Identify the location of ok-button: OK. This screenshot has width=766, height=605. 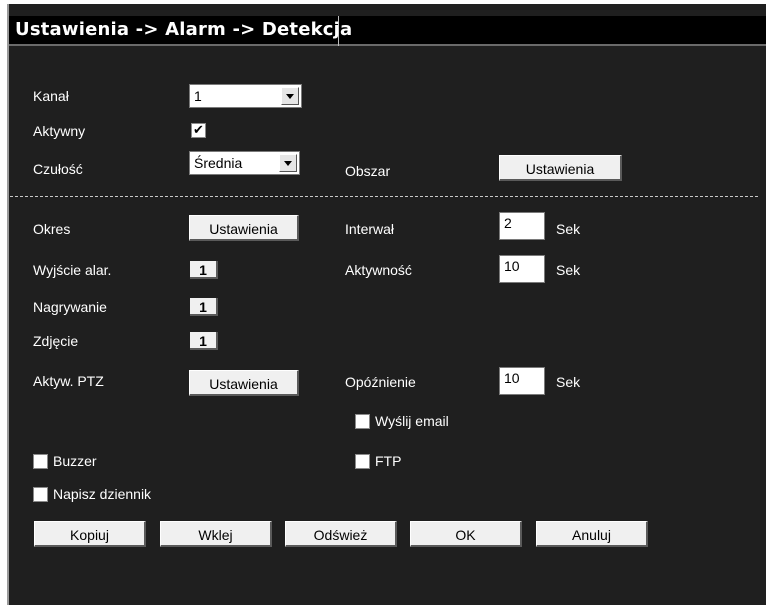
(466, 534).